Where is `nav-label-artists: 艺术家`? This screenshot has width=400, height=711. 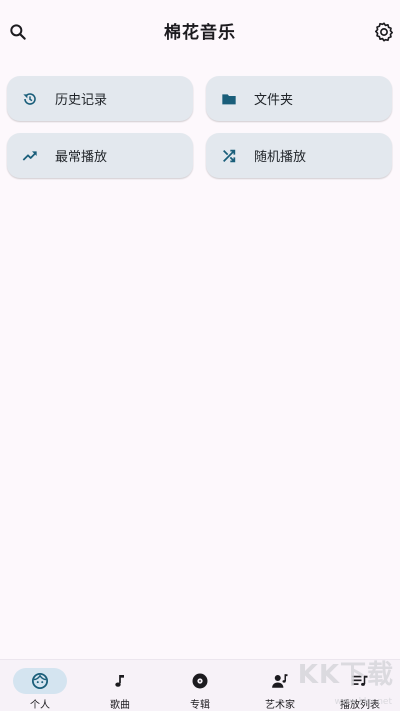
nav-label-artists: 艺术家 is located at coordinates (280, 705).